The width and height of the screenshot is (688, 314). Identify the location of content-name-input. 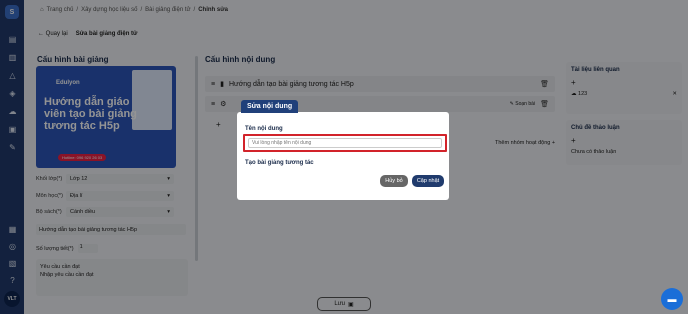
(345, 143).